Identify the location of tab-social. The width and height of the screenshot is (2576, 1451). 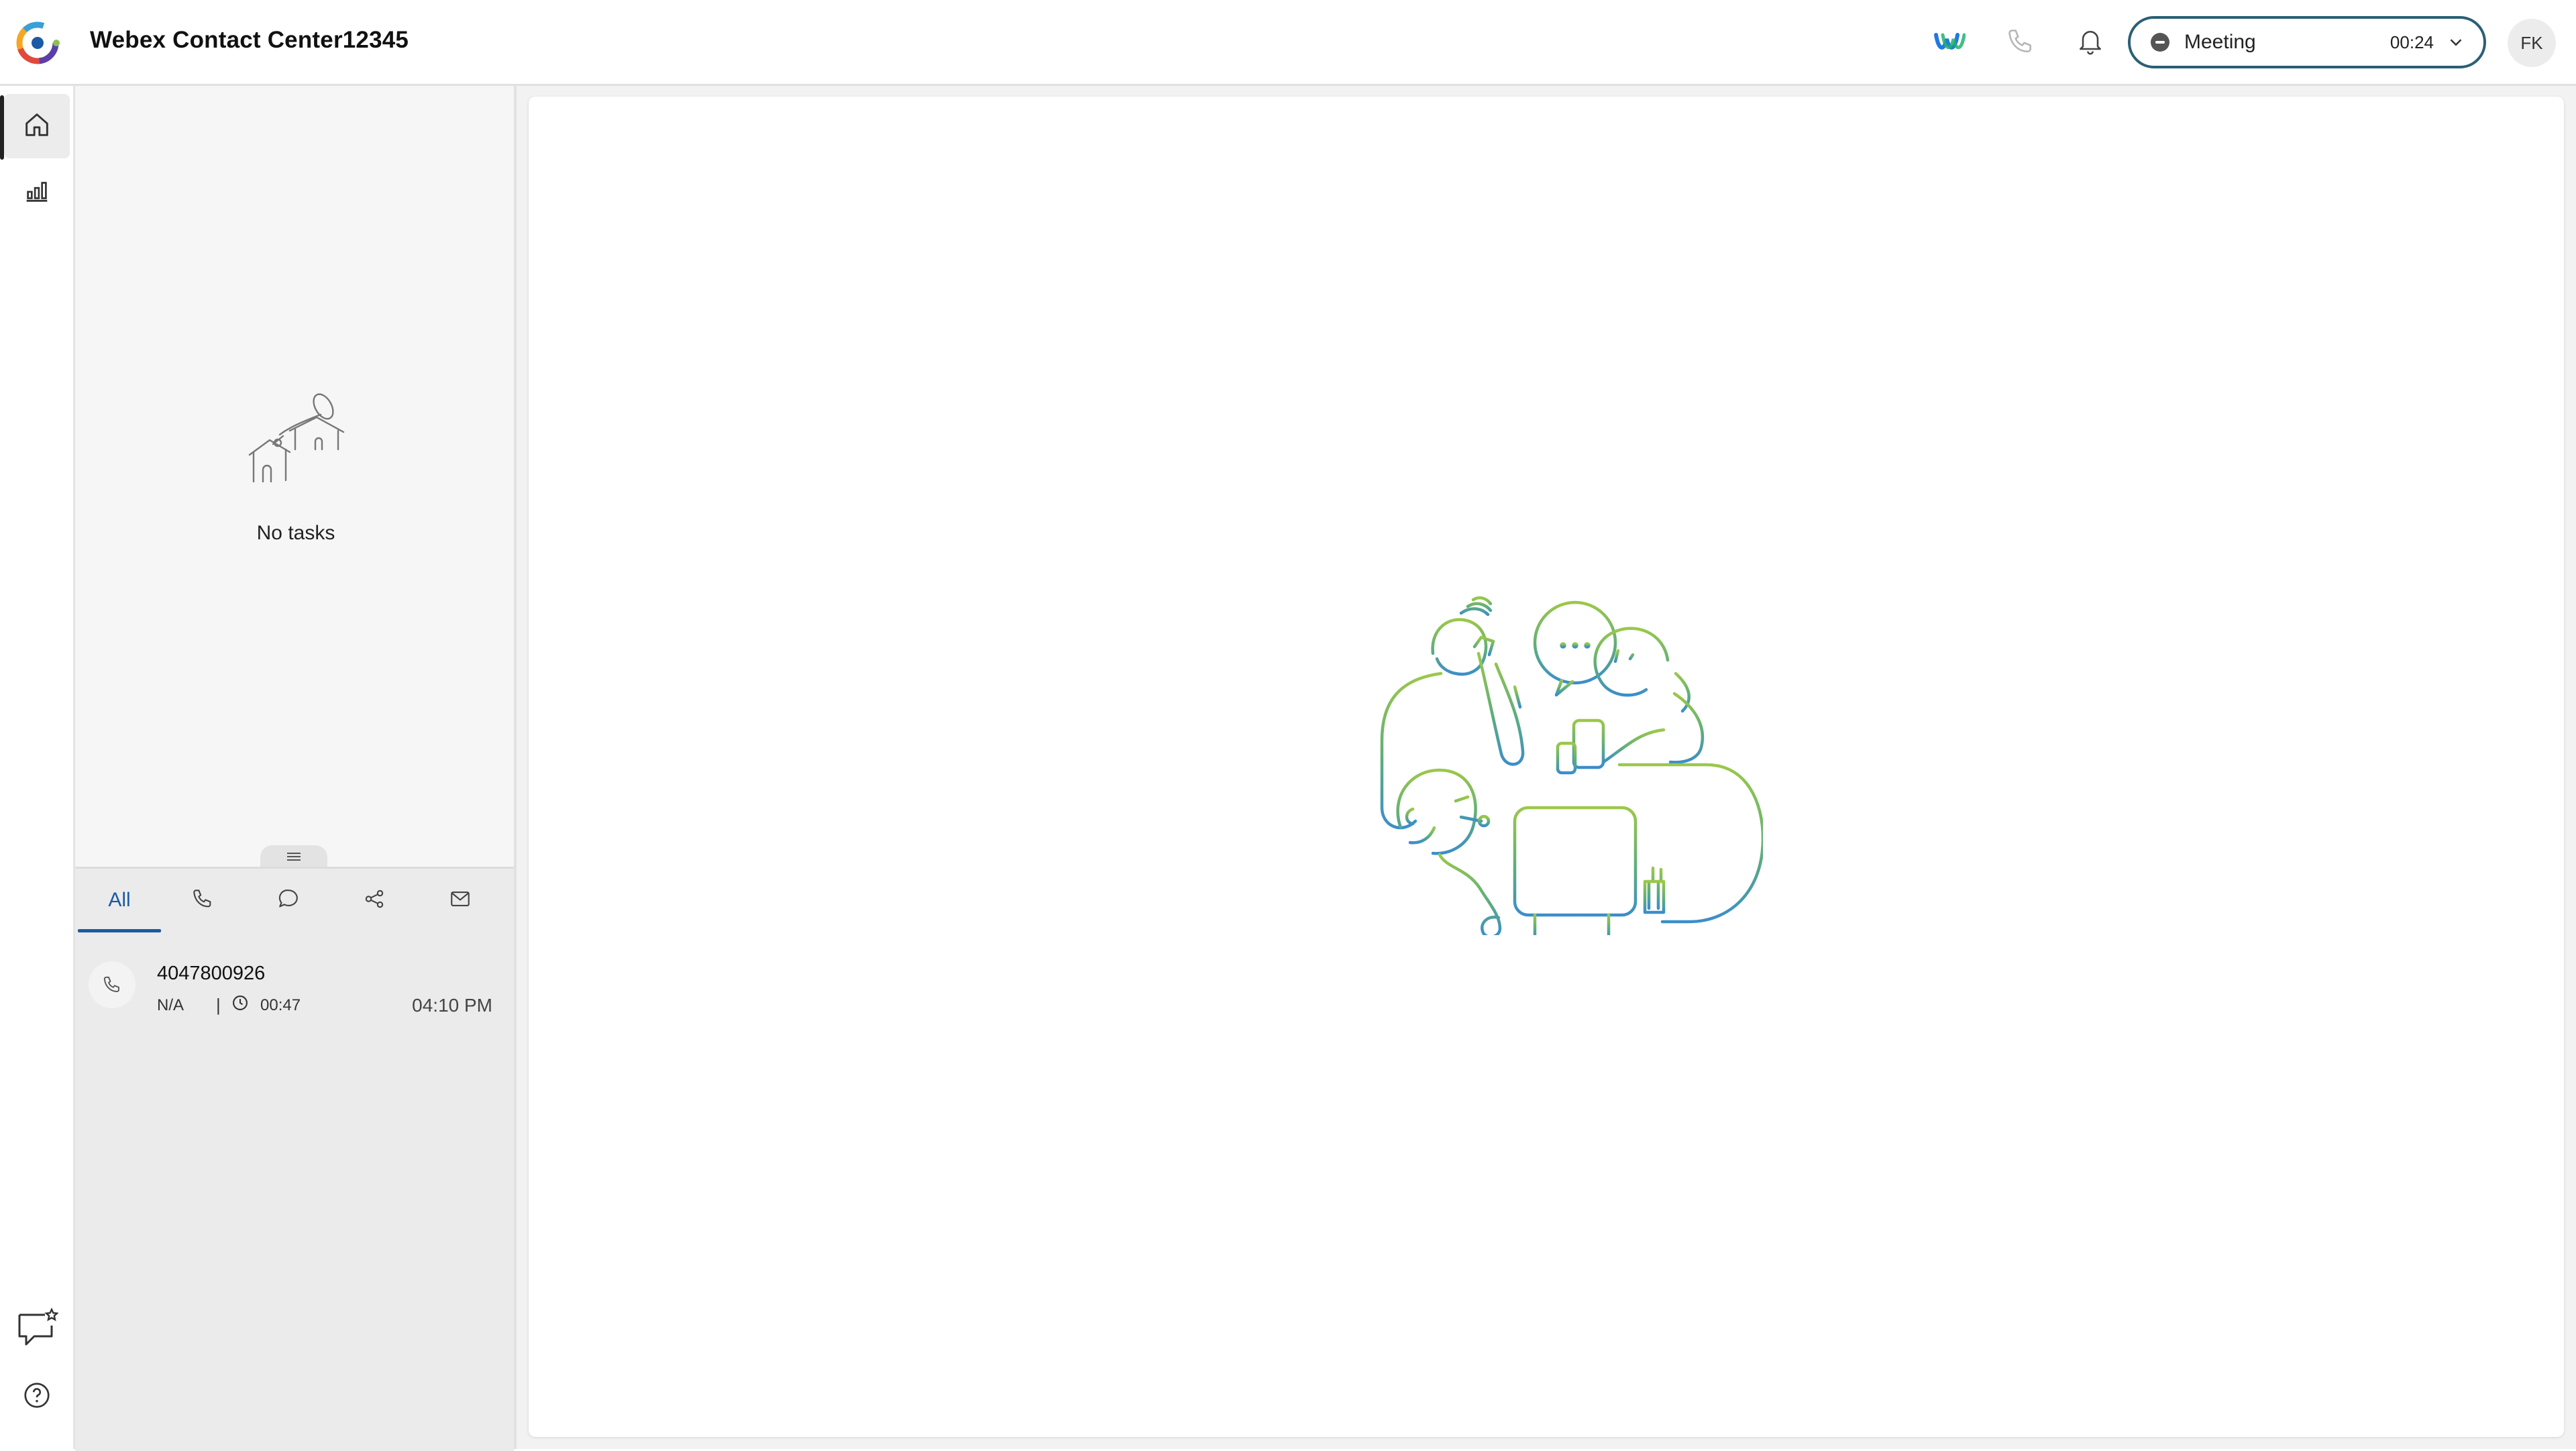
(374, 900).